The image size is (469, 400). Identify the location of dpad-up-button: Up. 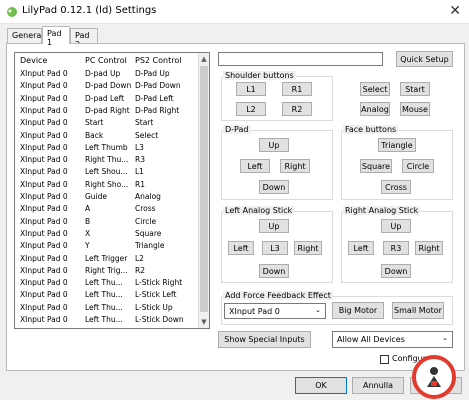
(274, 145).